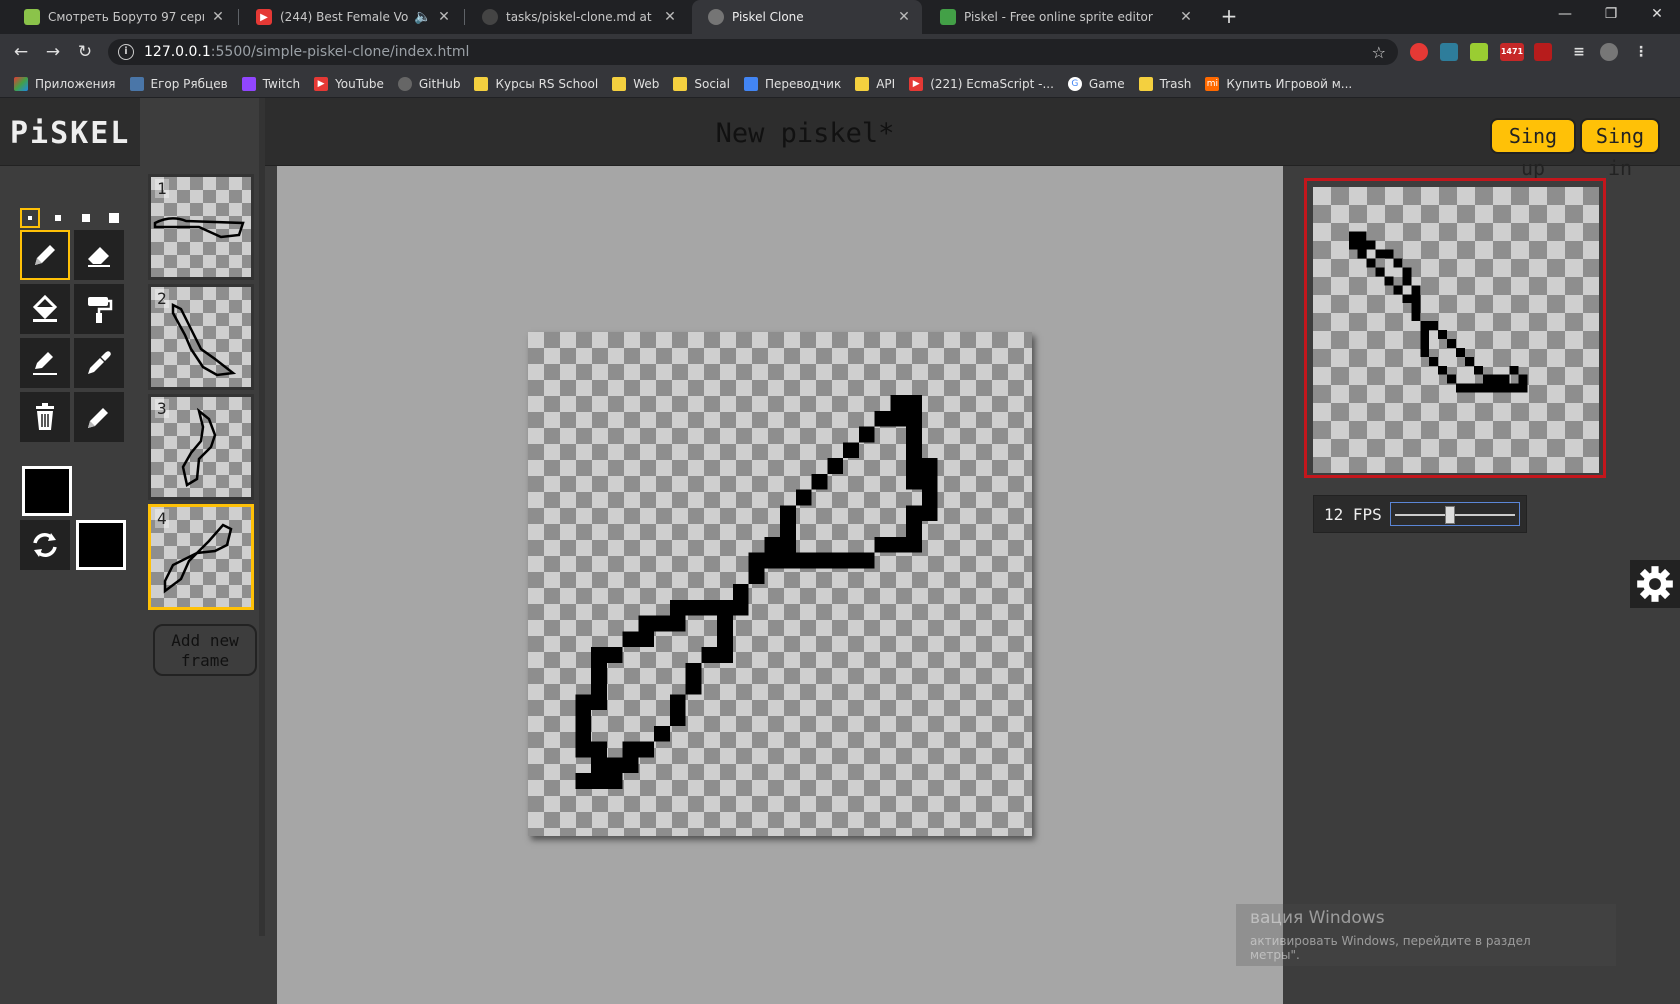 The height and width of the screenshot is (1004, 1680). I want to click on bookmark-item: ▶ YouTube, so click(349, 83).